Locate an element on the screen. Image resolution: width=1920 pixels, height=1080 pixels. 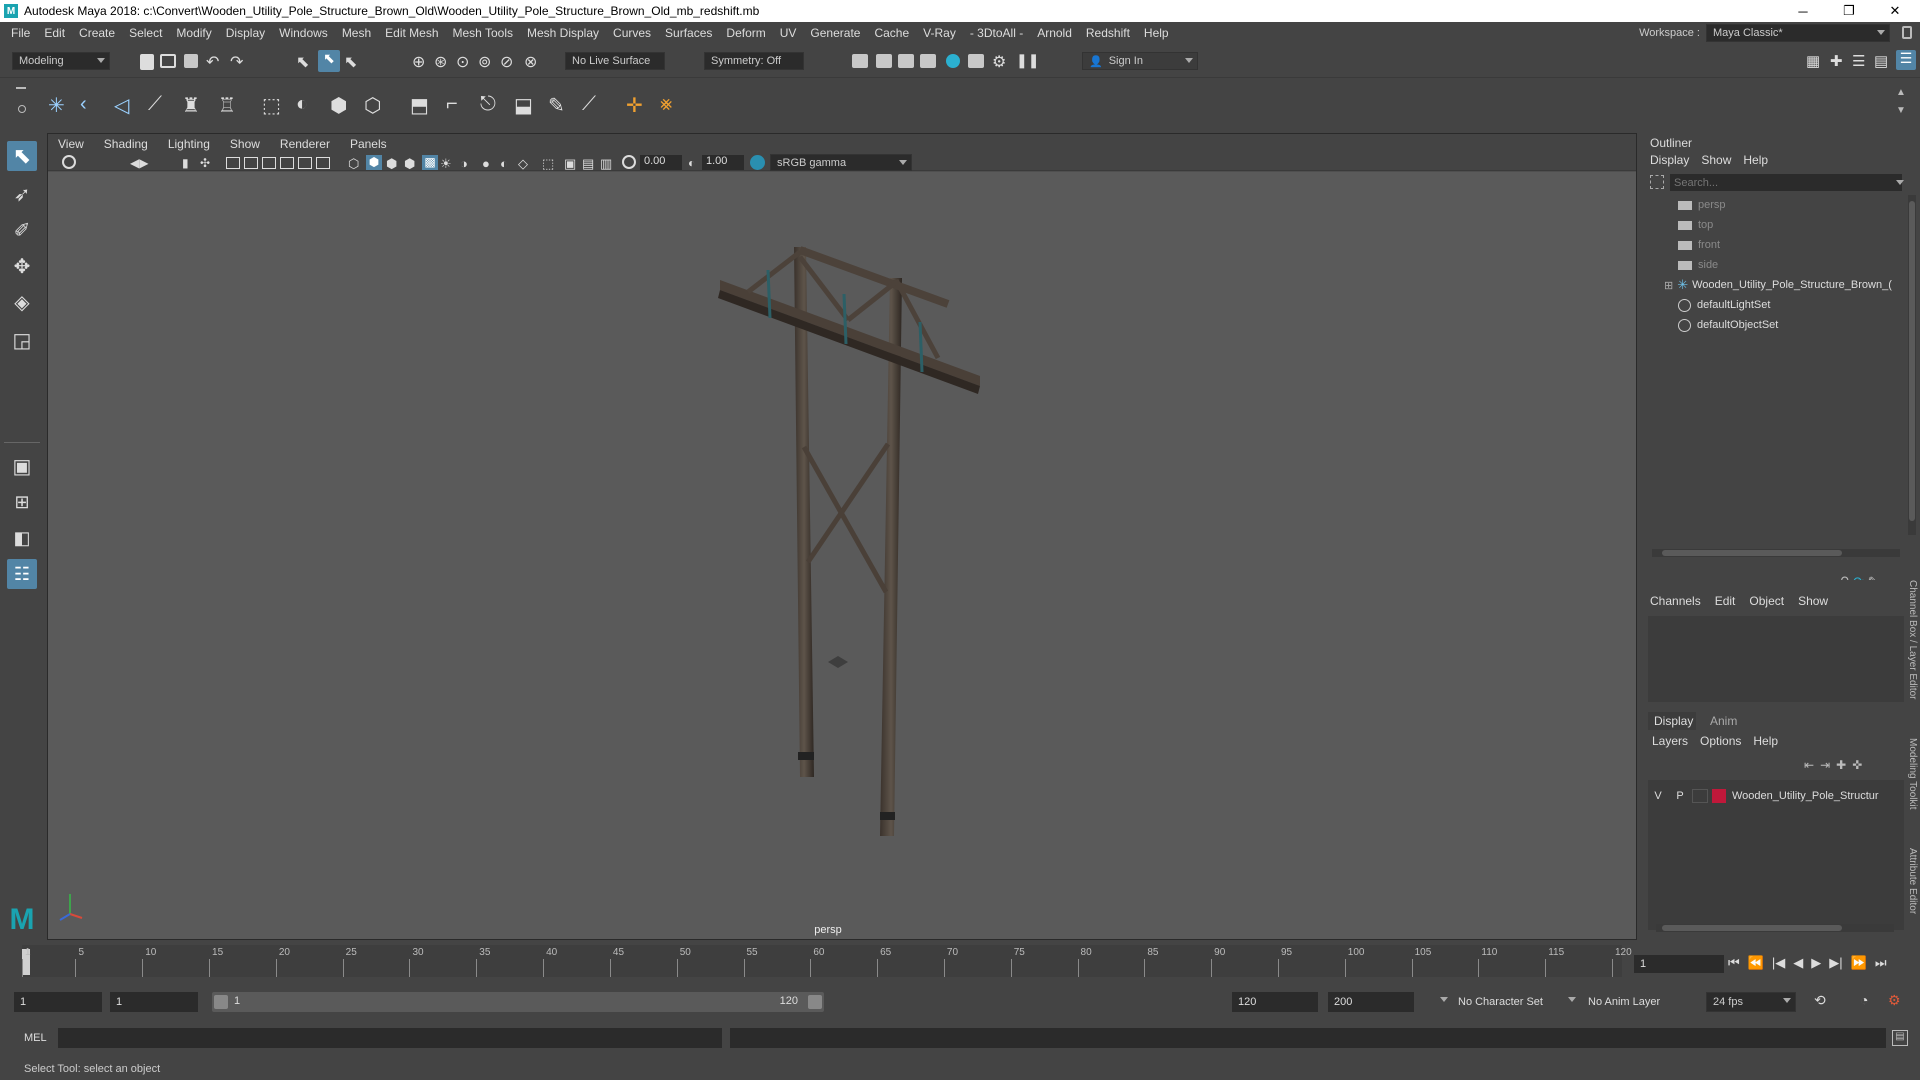
animation-prefs-icon: ⚙ is located at coordinates (1894, 1000).